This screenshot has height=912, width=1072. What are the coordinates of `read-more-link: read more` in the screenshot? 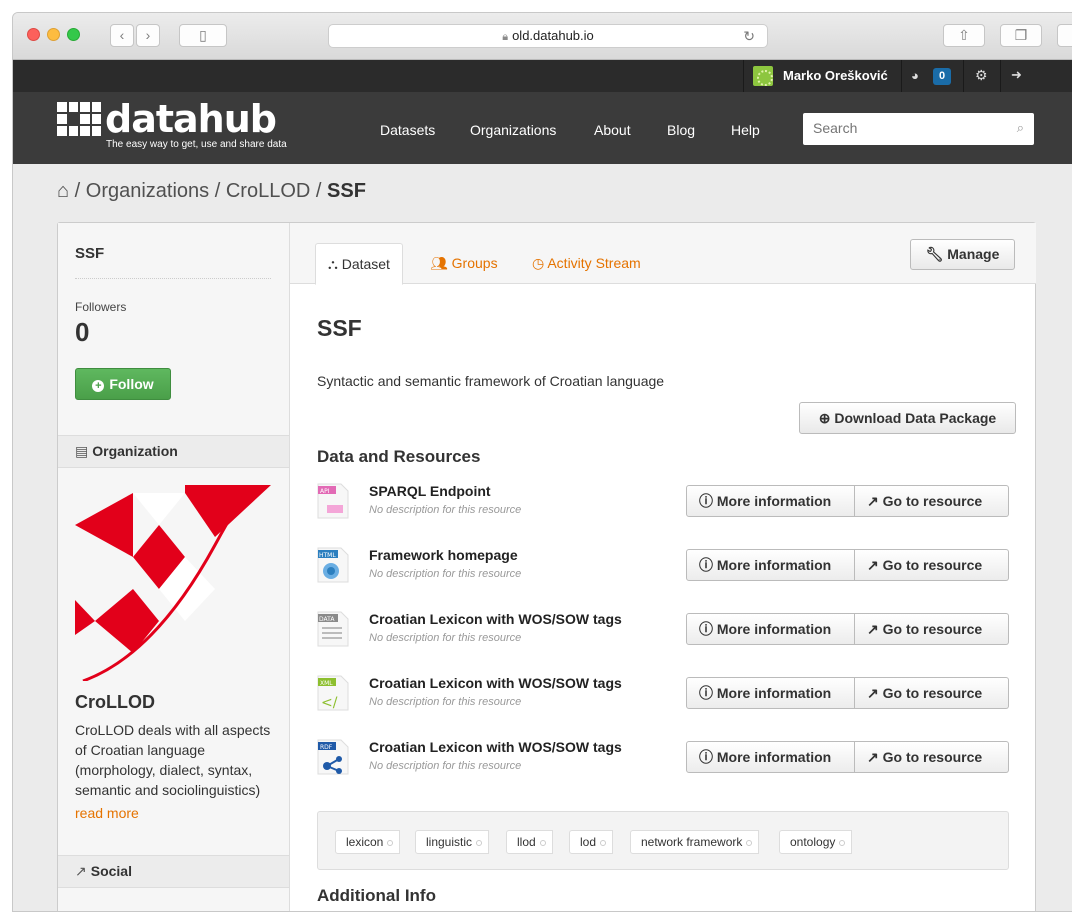 It's located at (107, 813).